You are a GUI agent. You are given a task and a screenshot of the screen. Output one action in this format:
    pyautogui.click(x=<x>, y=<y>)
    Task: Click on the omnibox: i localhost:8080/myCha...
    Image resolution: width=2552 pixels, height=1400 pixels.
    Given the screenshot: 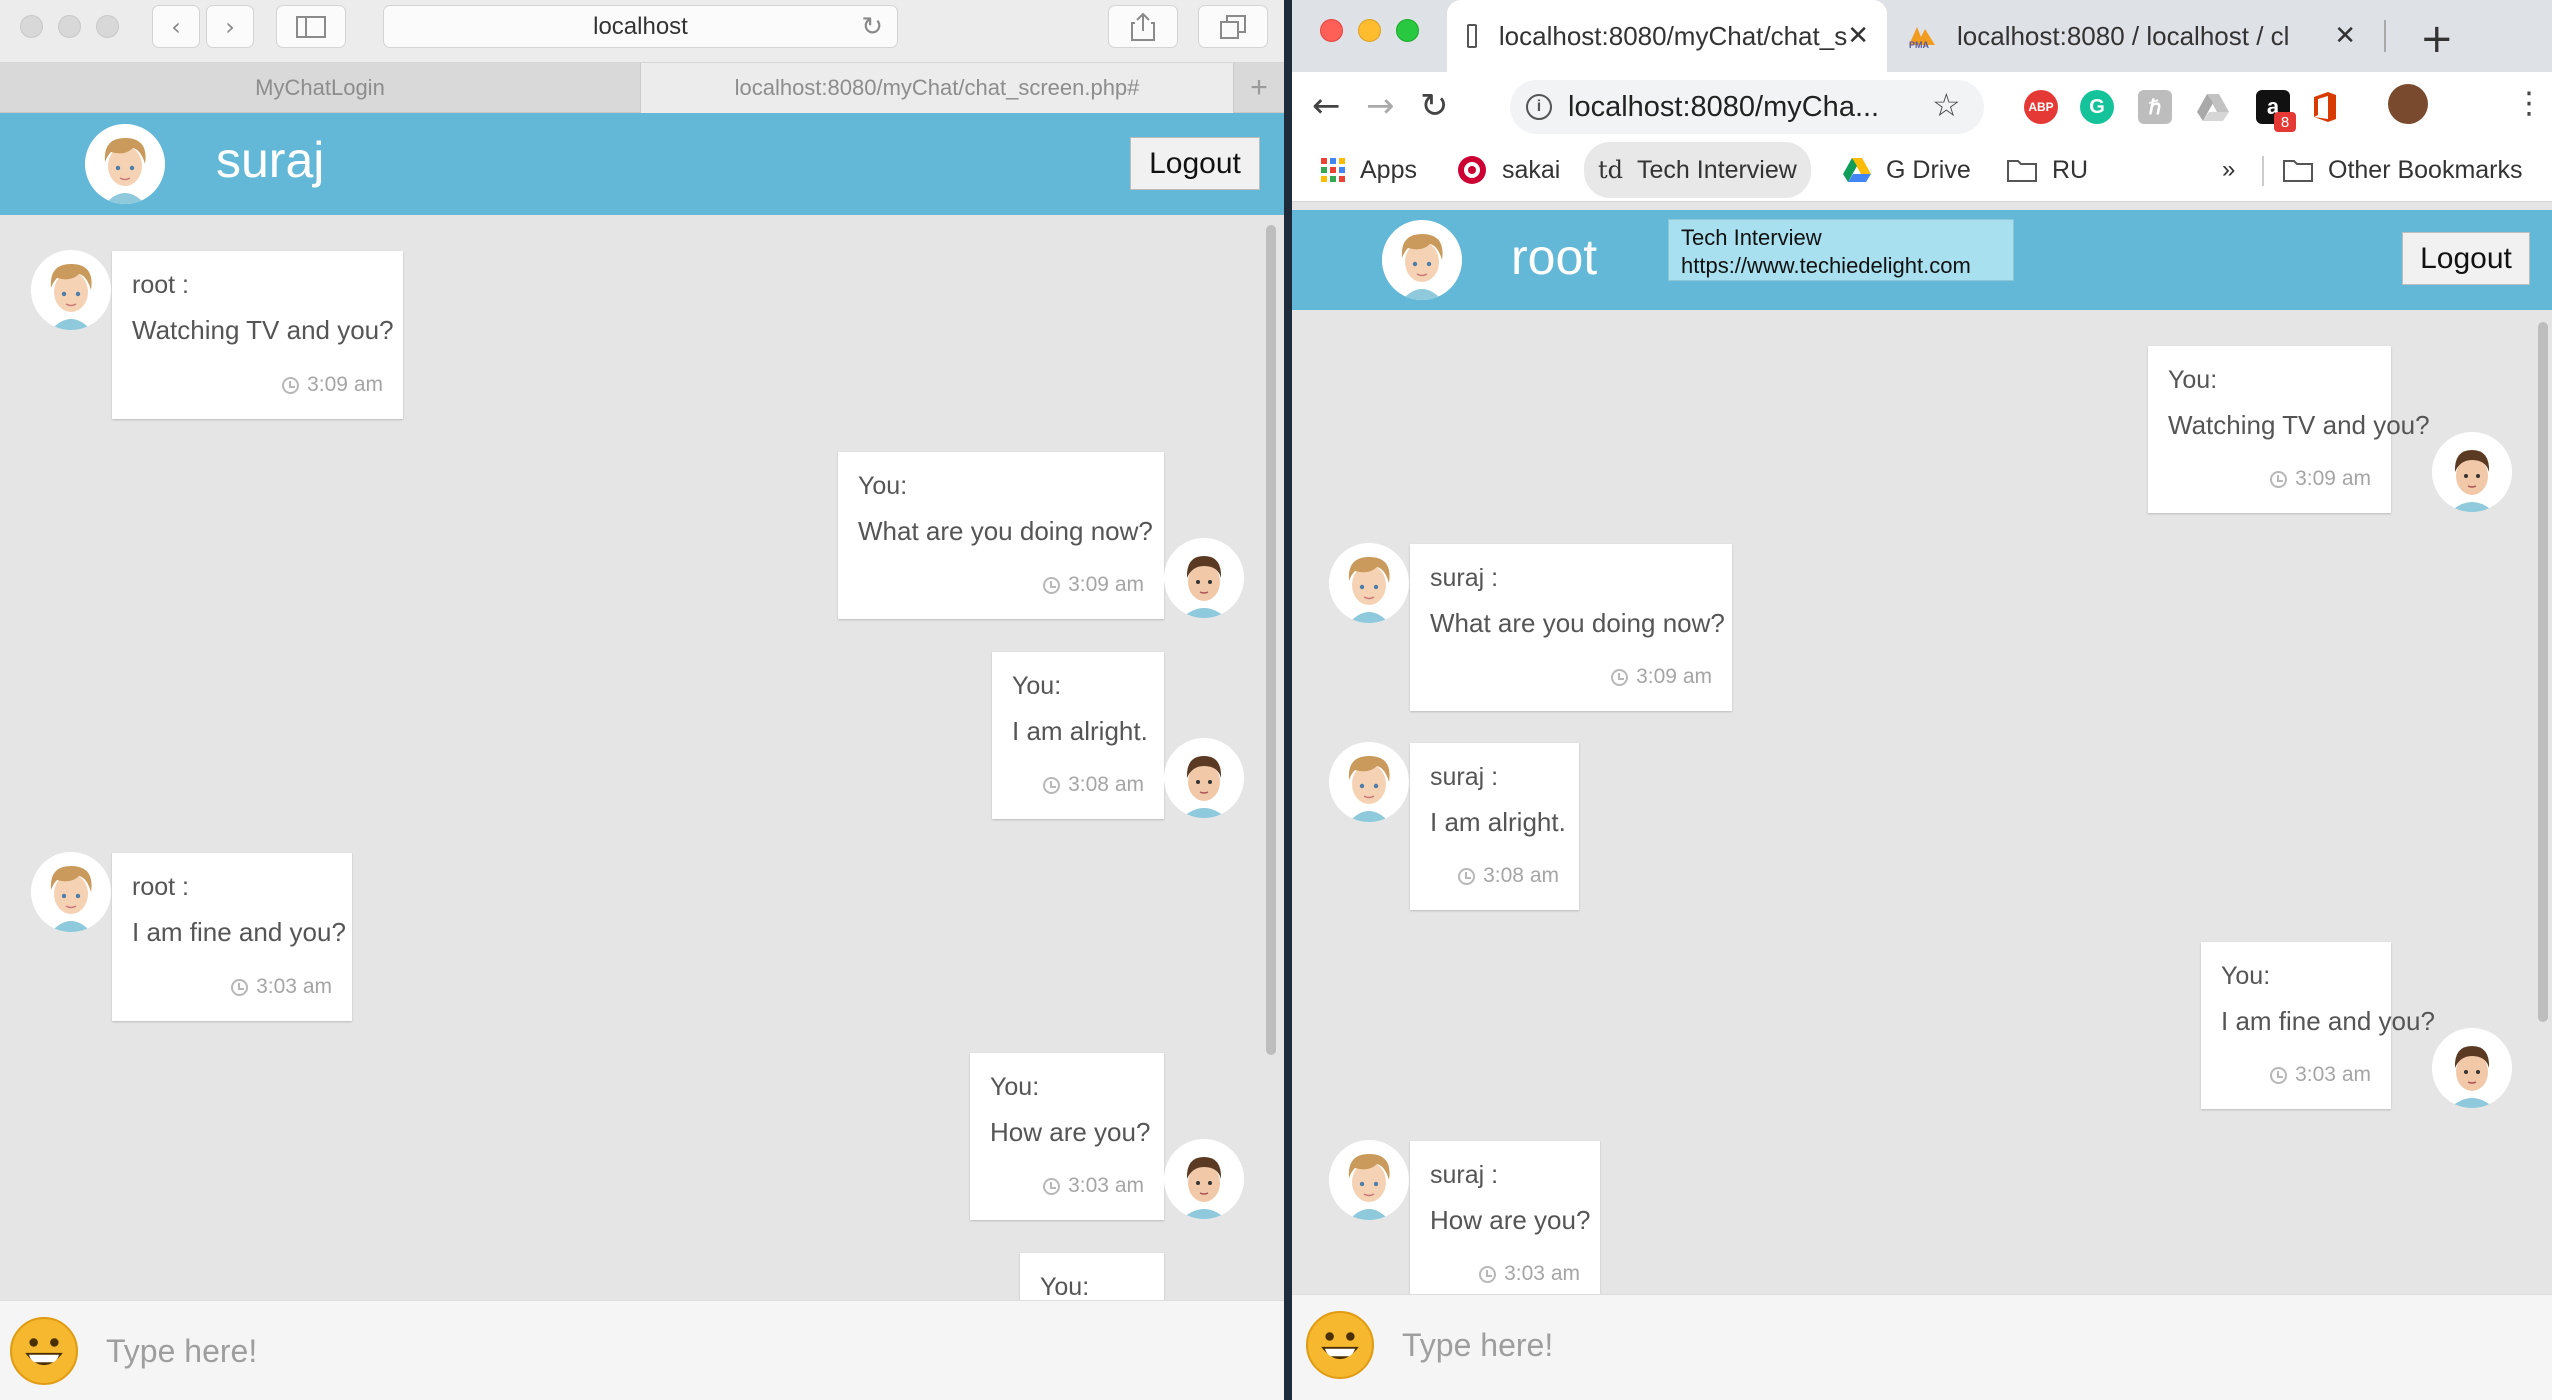 What is the action you would take?
    pyautogui.click(x=1747, y=107)
    